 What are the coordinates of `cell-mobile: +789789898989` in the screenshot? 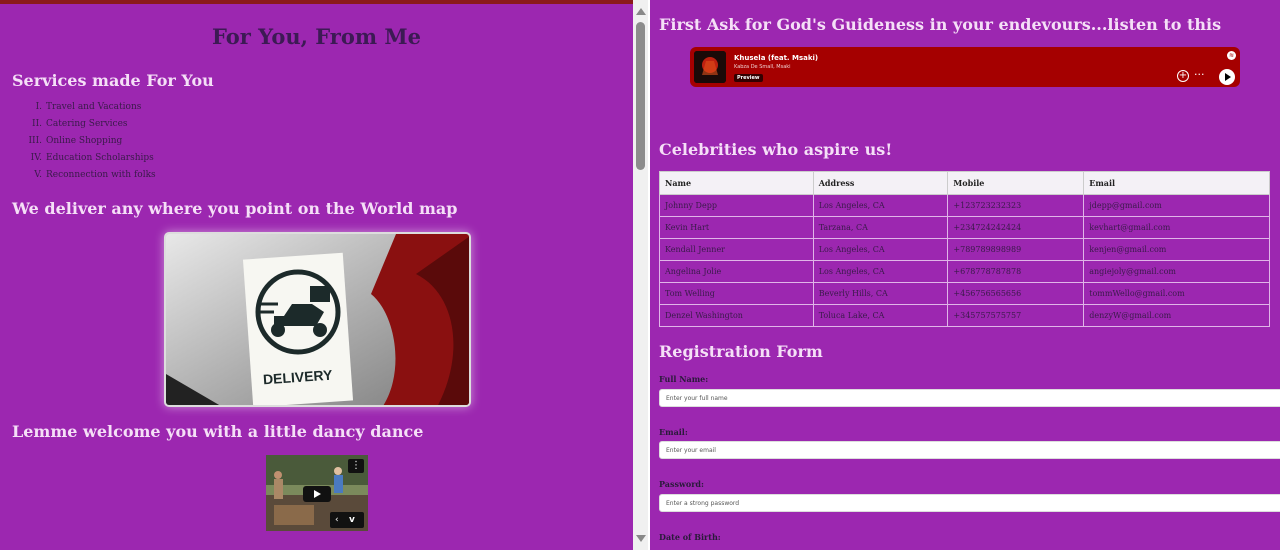 It's located at (1016, 249).